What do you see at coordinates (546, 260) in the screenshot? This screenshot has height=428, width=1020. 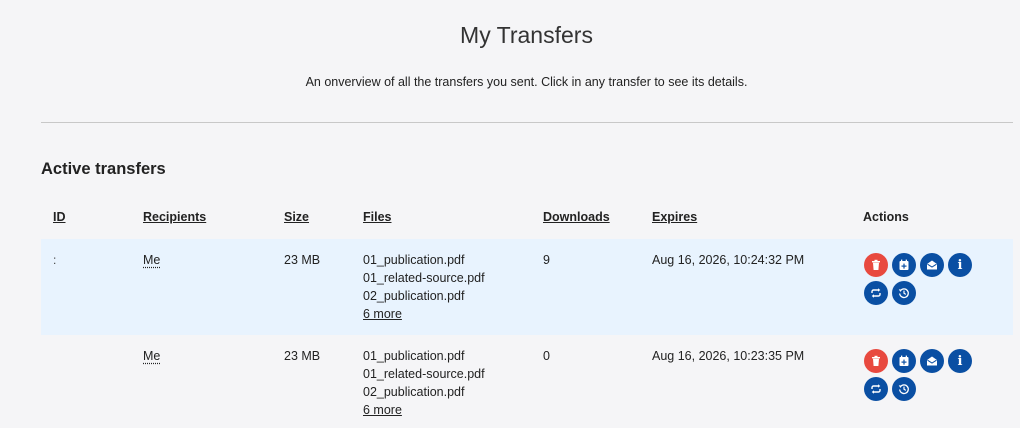 I see `downloads-count: 9` at bounding box center [546, 260].